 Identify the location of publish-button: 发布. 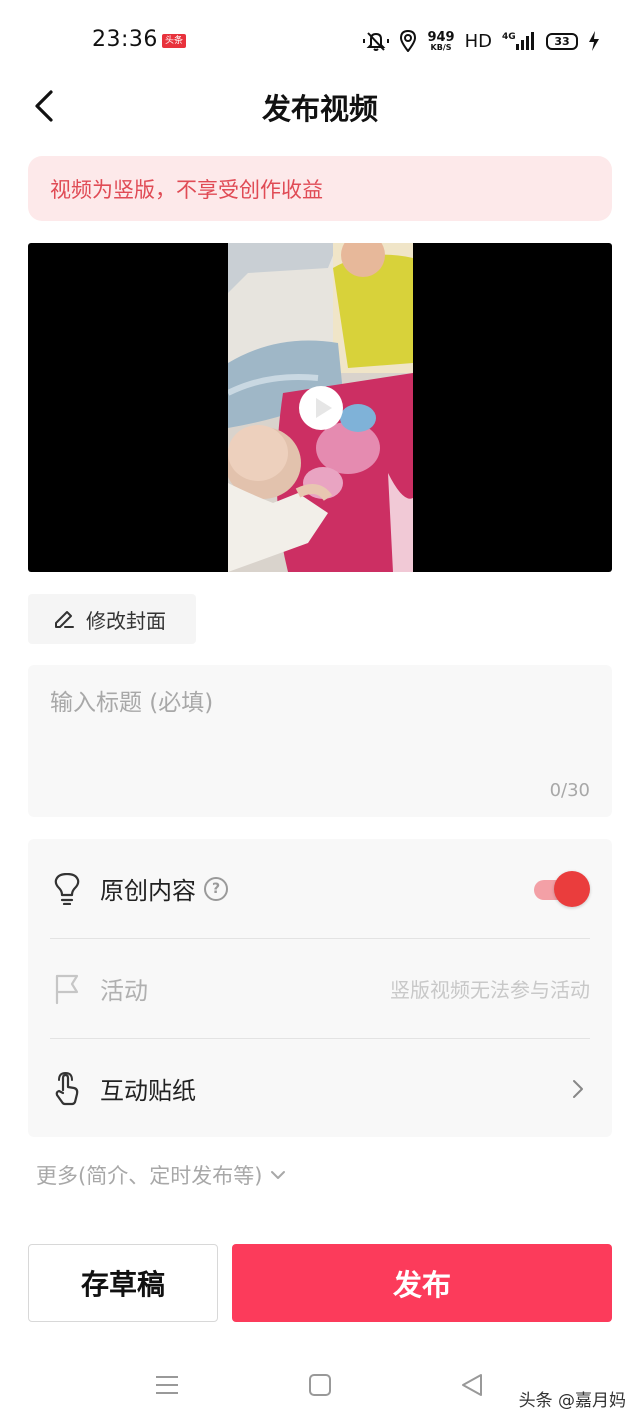
(422, 1283).